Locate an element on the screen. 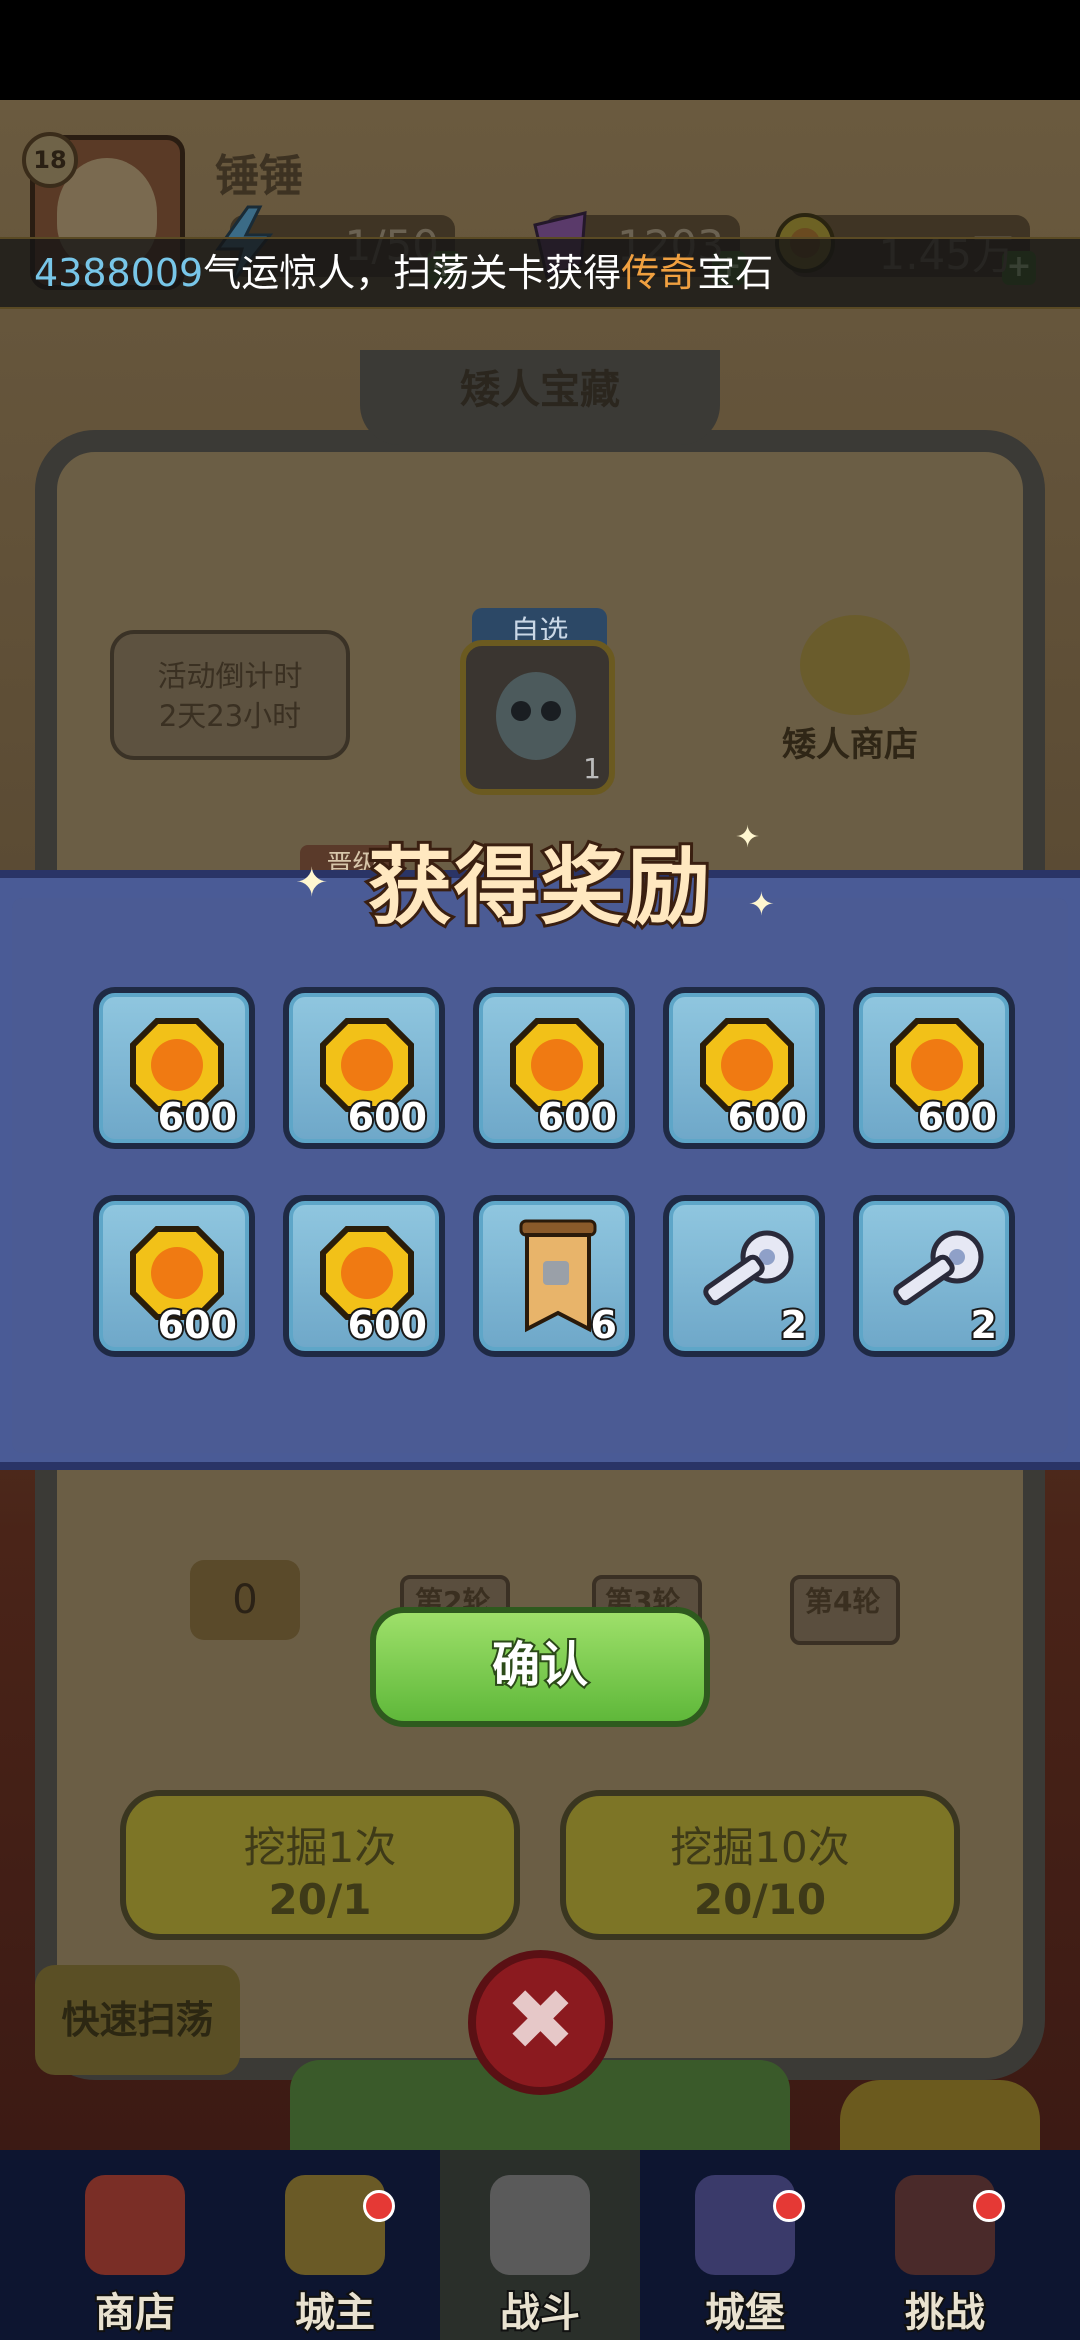 Image resolution: width=1080 pixels, height=2340 pixels. bottom-nav: 商店 城主 战斗 城堡 挑战 is located at coordinates (540, 2245).